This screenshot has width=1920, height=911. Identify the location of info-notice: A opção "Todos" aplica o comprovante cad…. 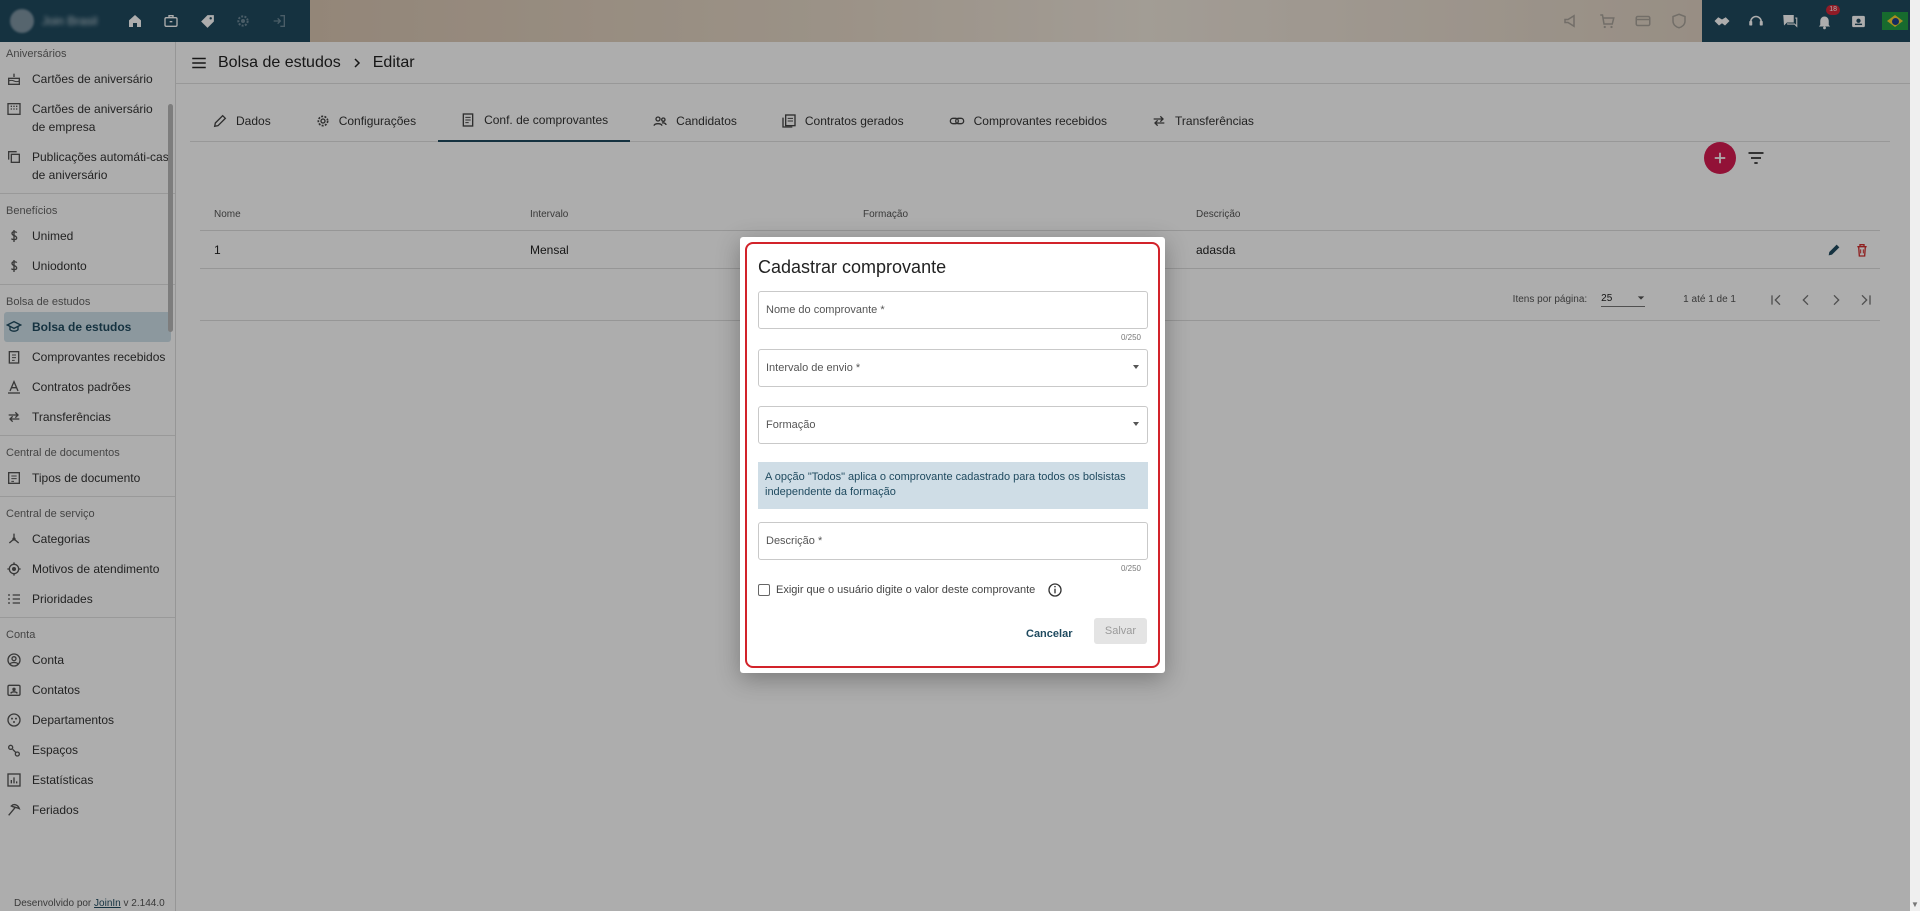
(953, 485).